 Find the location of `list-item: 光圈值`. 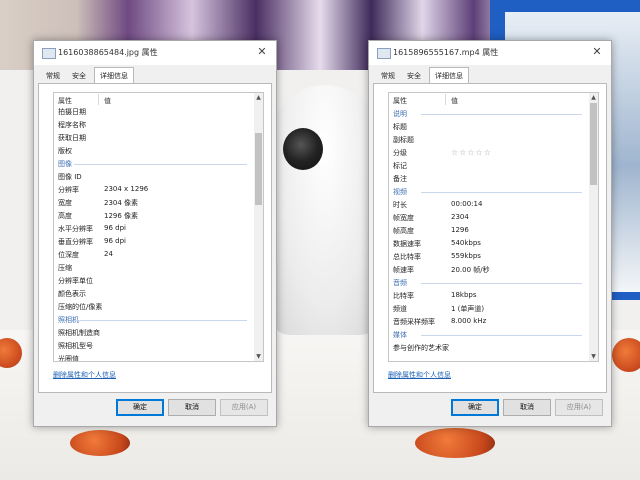

list-item: 光圈值 is located at coordinates (153, 356).